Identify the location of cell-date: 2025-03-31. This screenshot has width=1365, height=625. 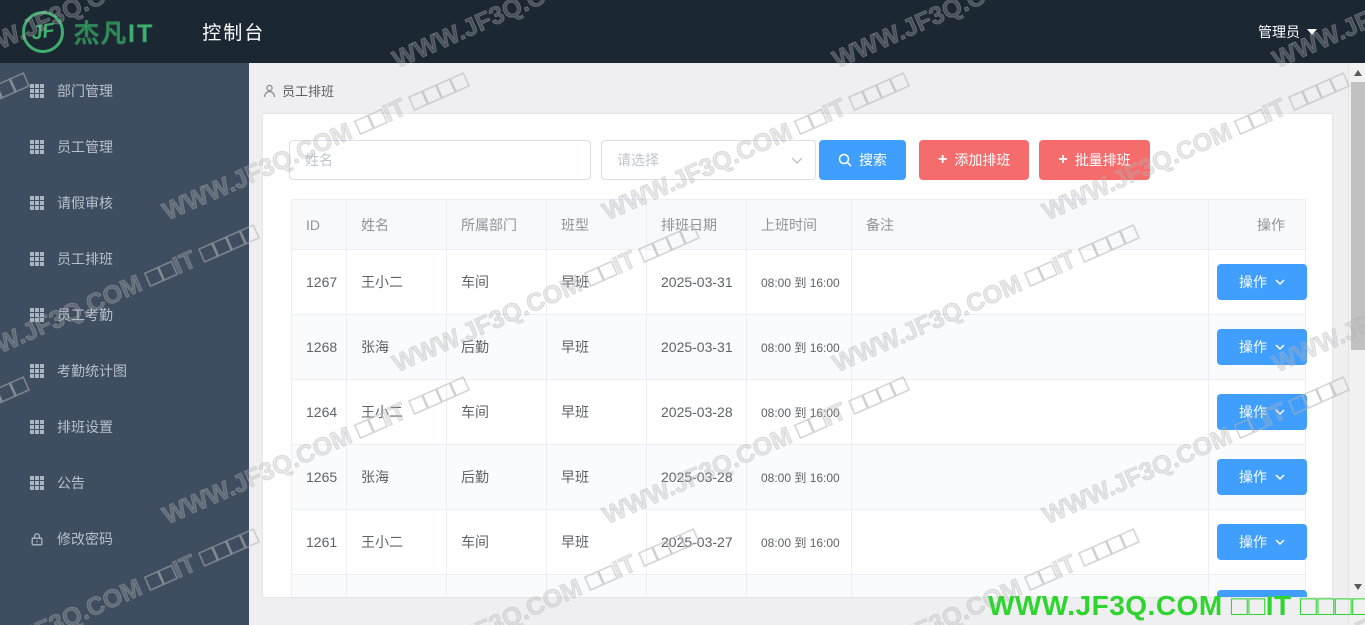
(697, 347).